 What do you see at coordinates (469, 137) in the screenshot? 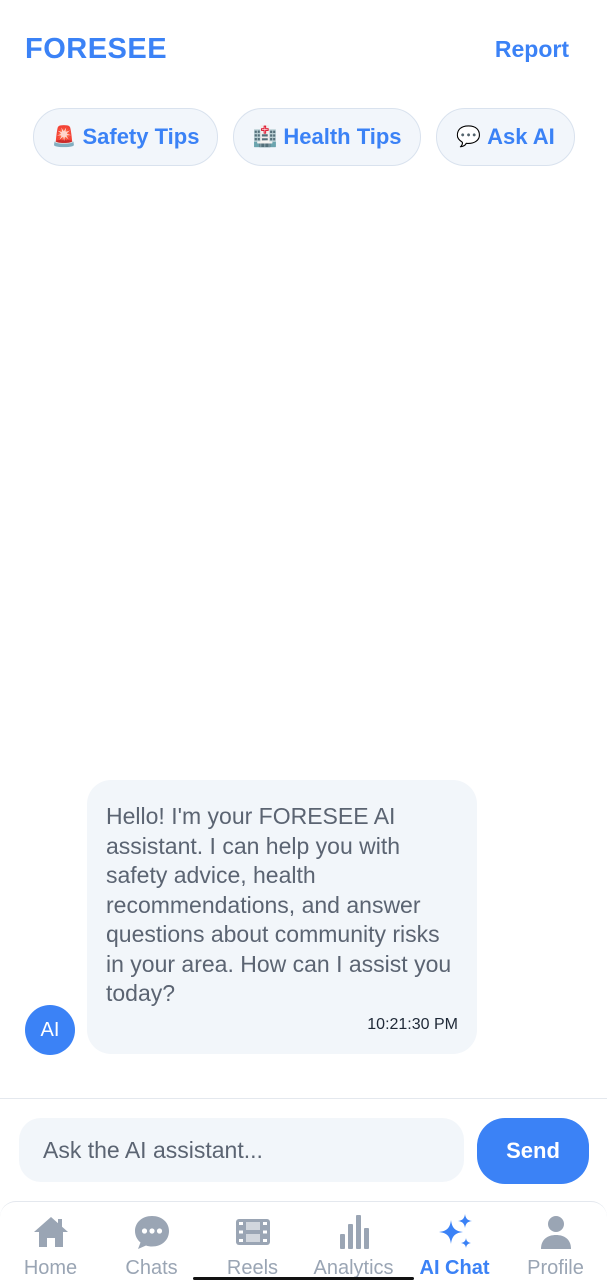
I see `speech-bubble-icon: 💬` at bounding box center [469, 137].